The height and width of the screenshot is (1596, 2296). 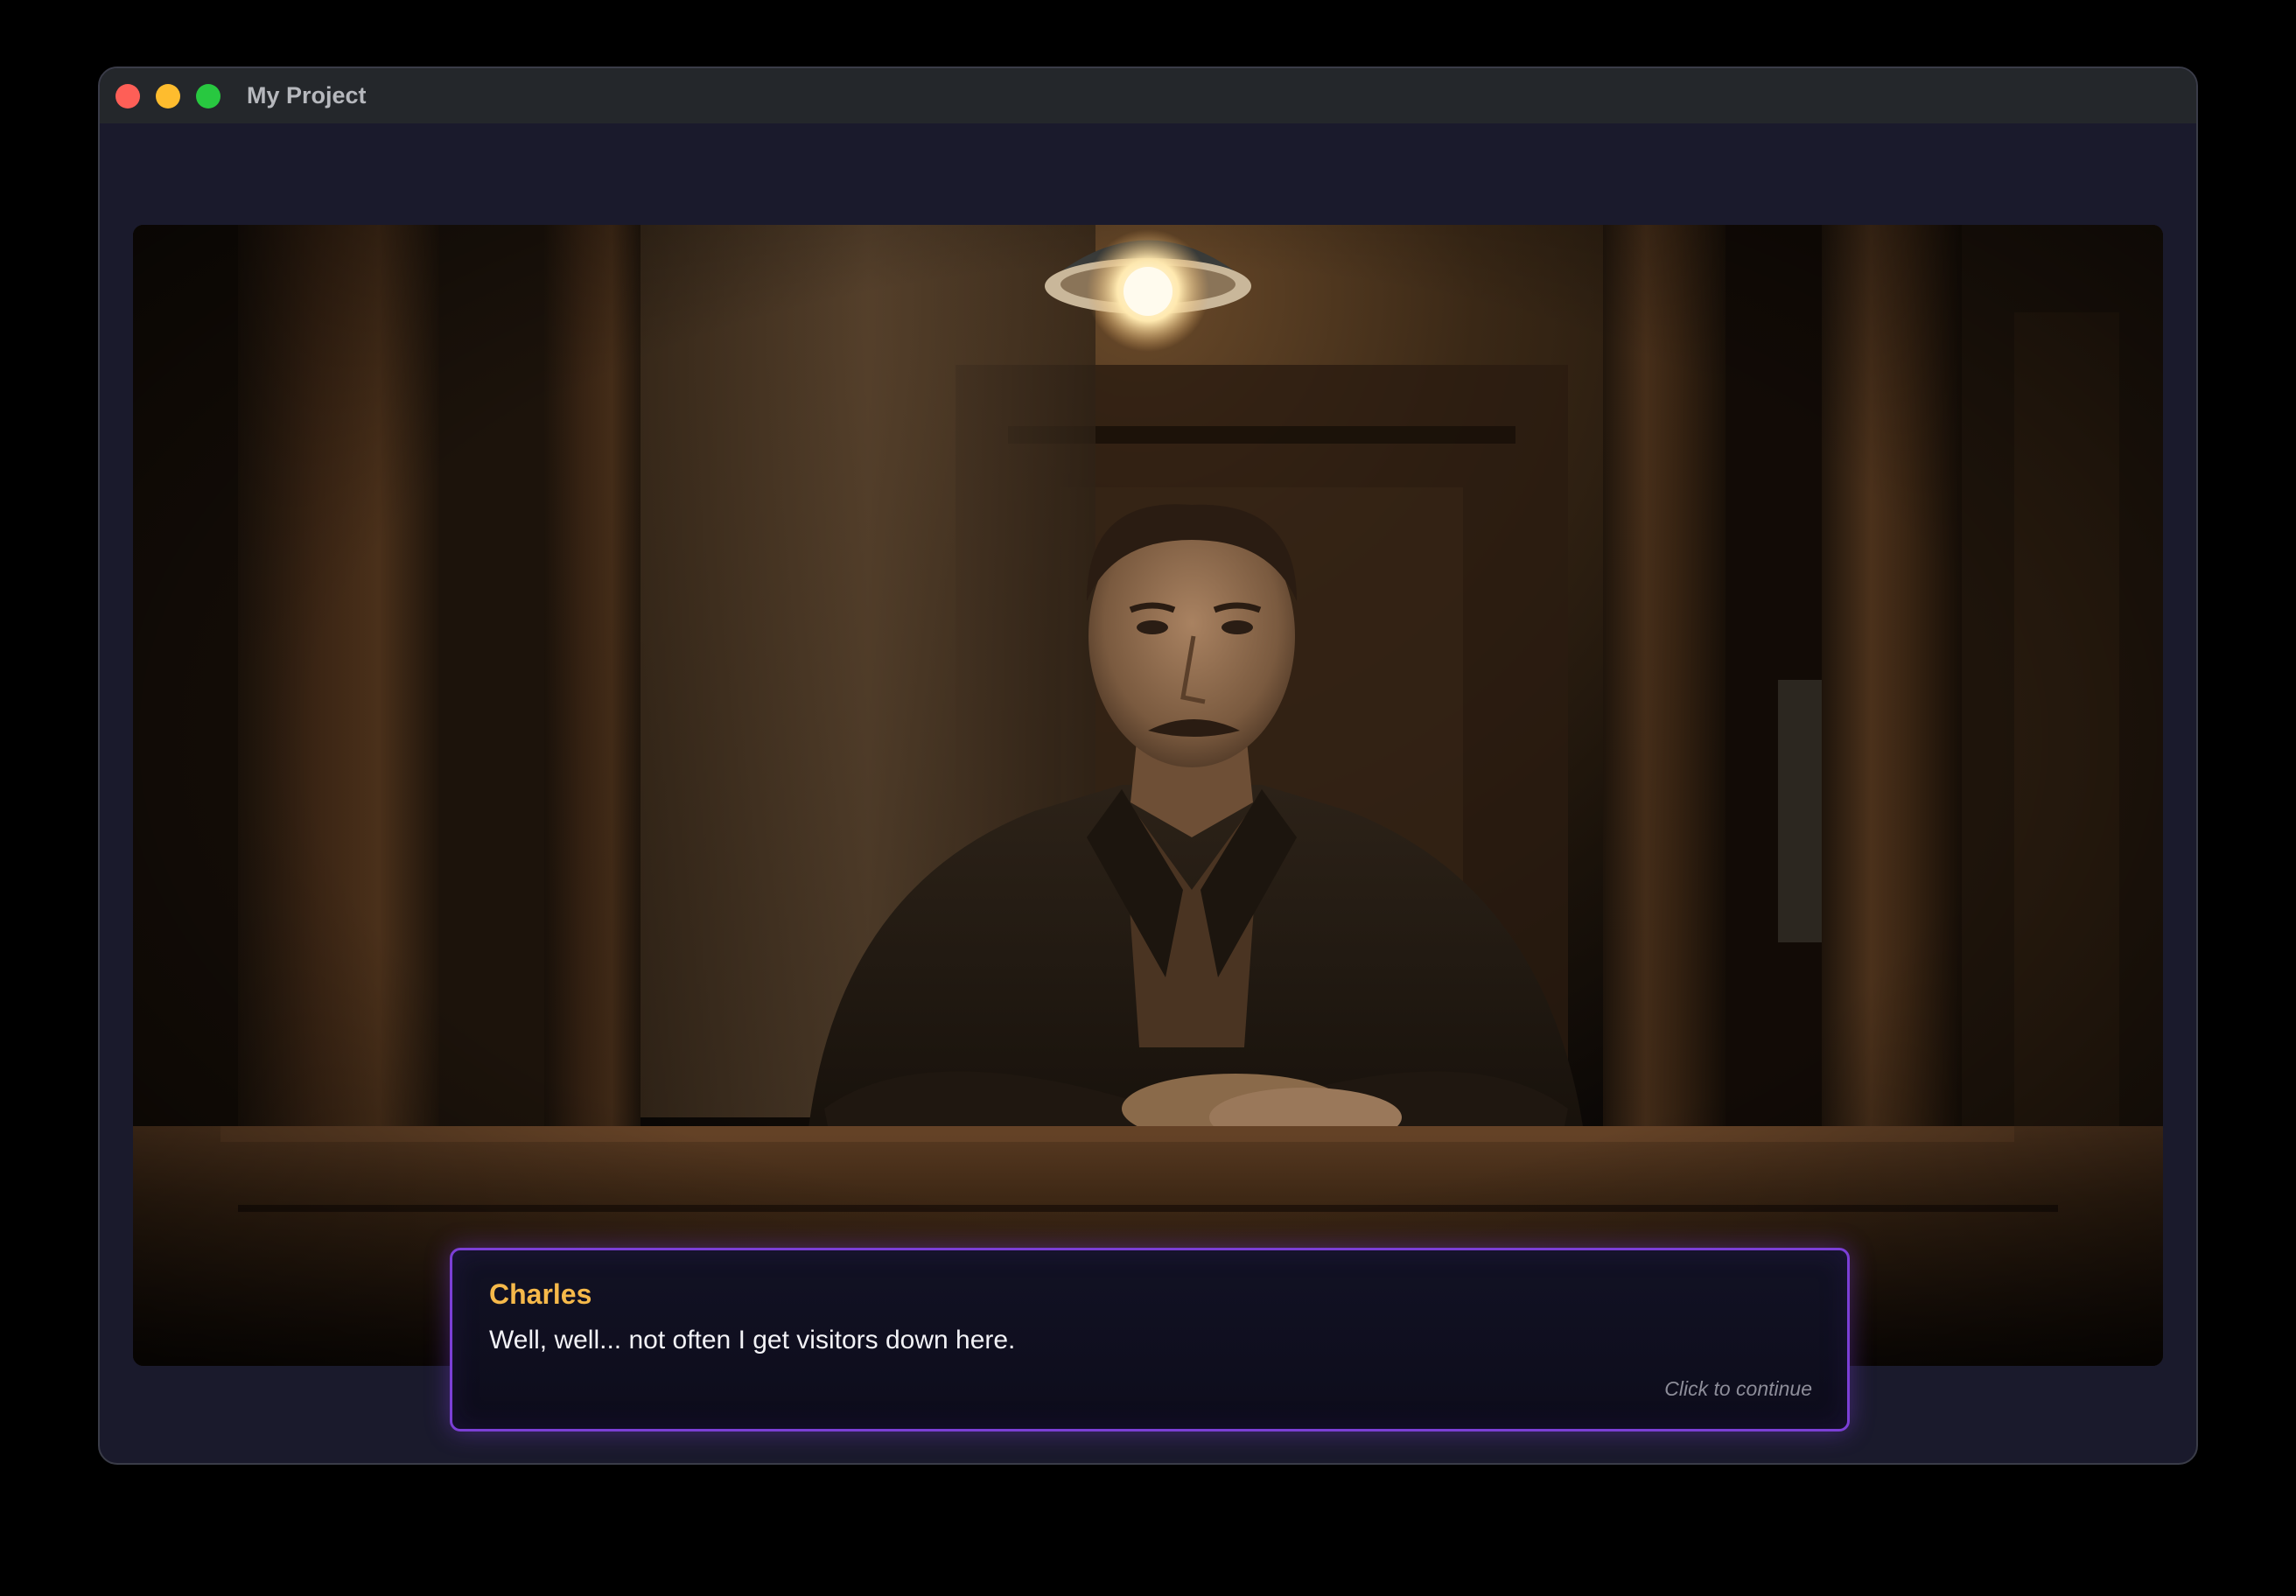 What do you see at coordinates (1738, 1388) in the screenshot?
I see `continue-prompt: Click to continue` at bounding box center [1738, 1388].